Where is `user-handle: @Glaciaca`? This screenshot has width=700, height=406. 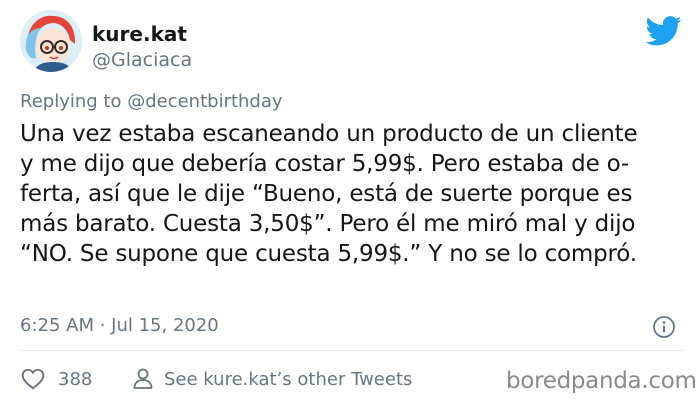
user-handle: @Glaciaca is located at coordinates (142, 60).